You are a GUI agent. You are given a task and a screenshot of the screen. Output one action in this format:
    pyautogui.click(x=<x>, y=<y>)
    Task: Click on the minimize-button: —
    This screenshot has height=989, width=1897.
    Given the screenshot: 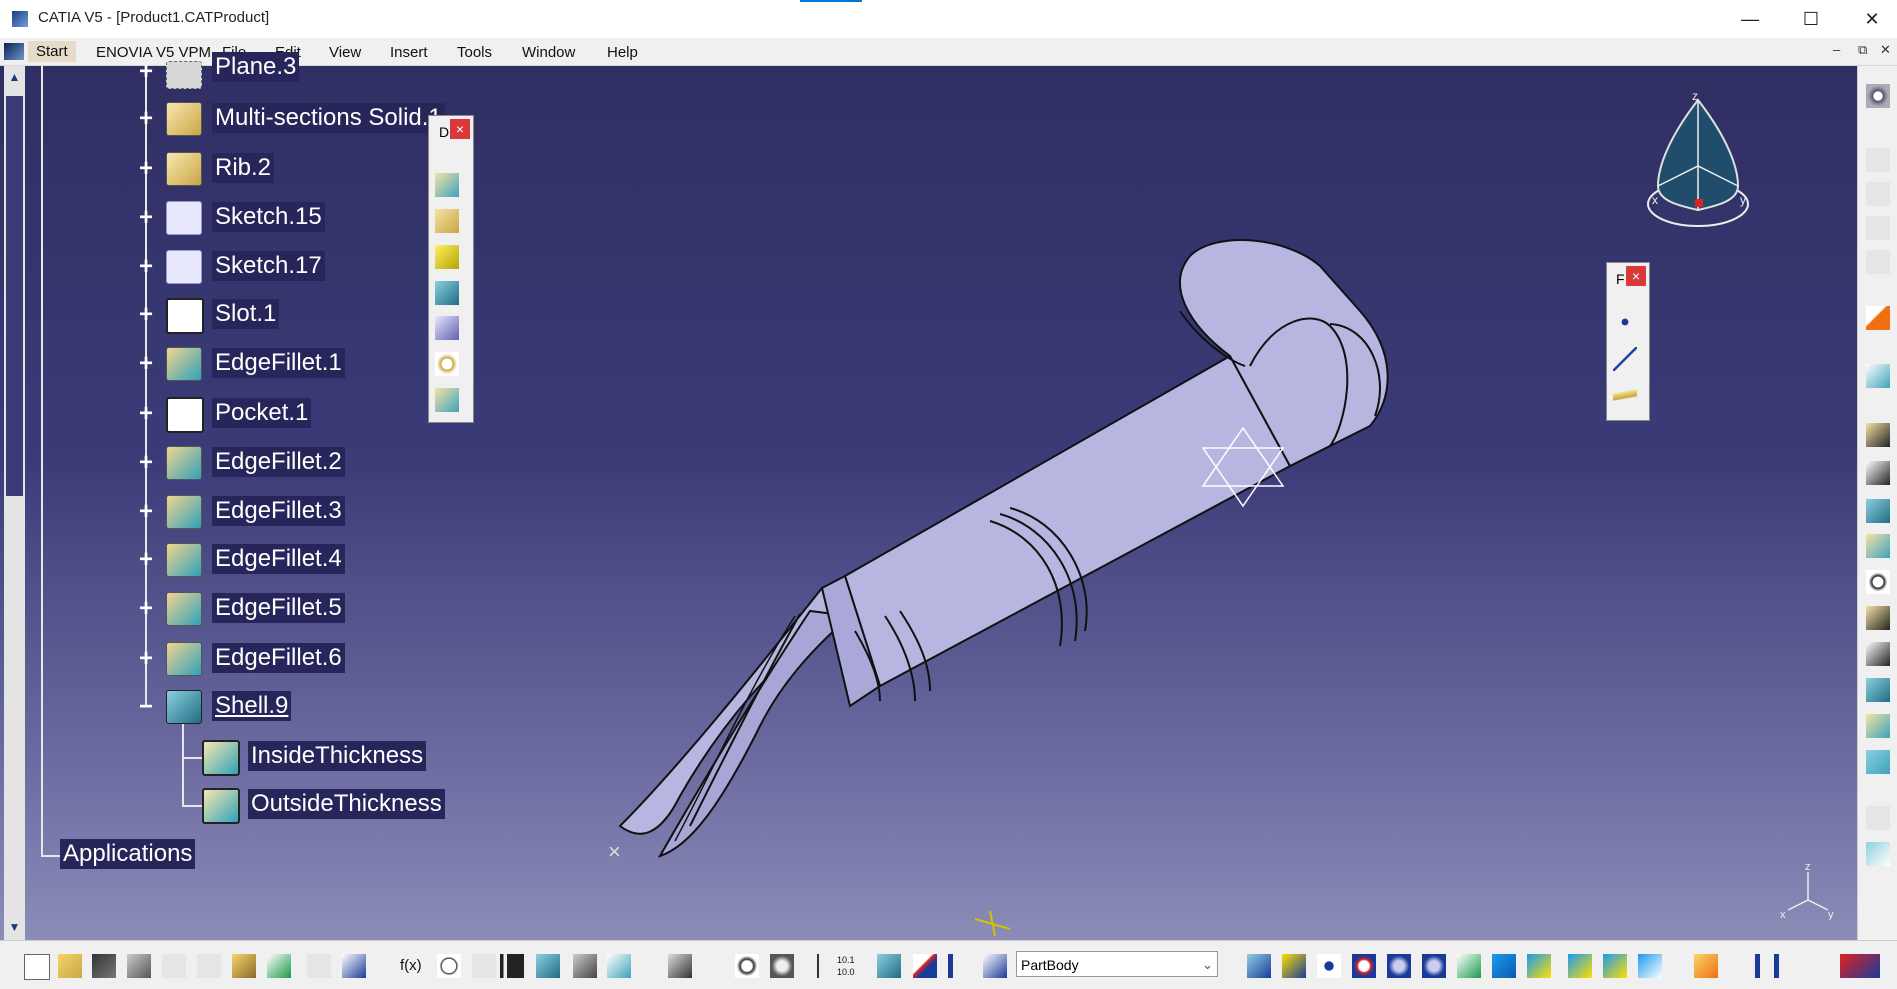 What is the action you would take?
    pyautogui.click(x=1750, y=19)
    